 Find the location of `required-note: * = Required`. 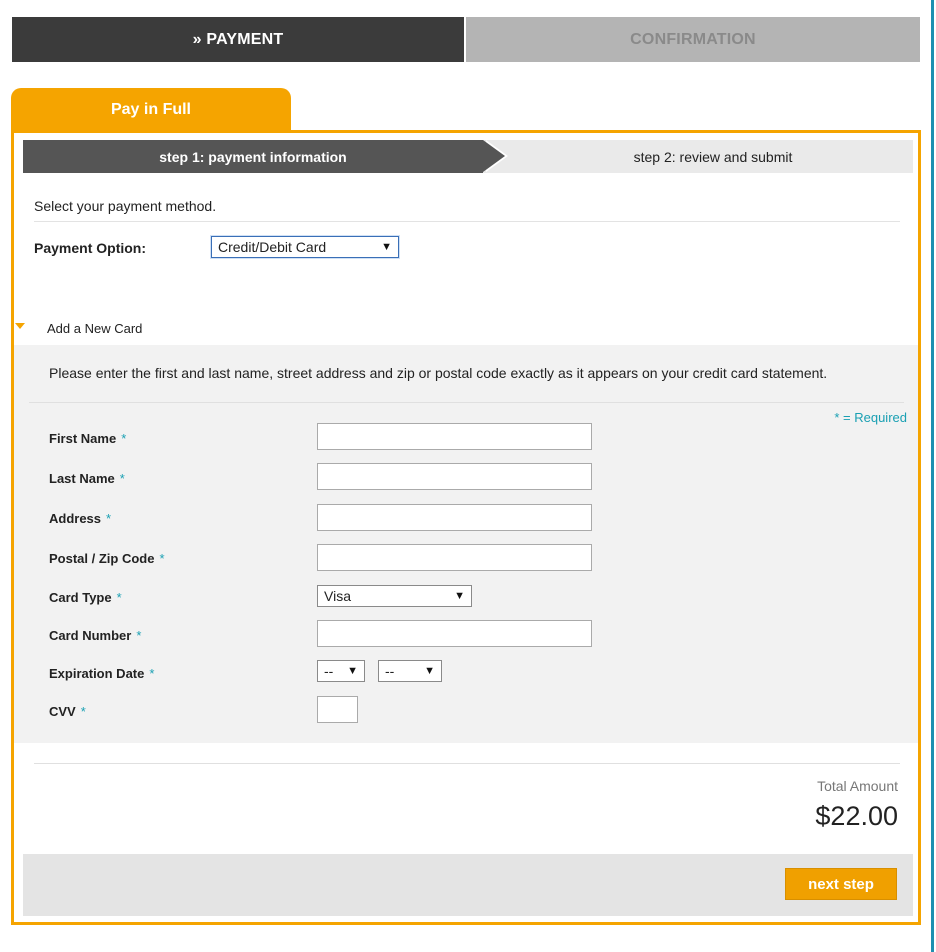

required-note: * = Required is located at coordinates (870, 417).